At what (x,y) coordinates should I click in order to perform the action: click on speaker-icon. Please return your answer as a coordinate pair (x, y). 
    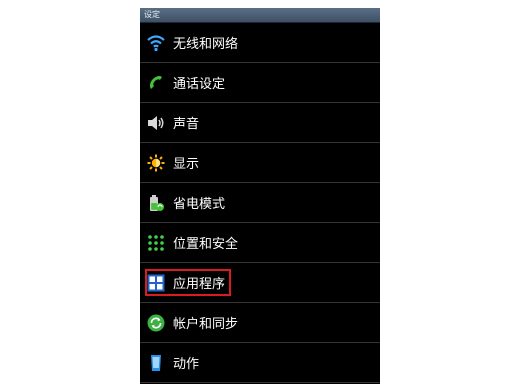
    Looking at the image, I should click on (156, 123).